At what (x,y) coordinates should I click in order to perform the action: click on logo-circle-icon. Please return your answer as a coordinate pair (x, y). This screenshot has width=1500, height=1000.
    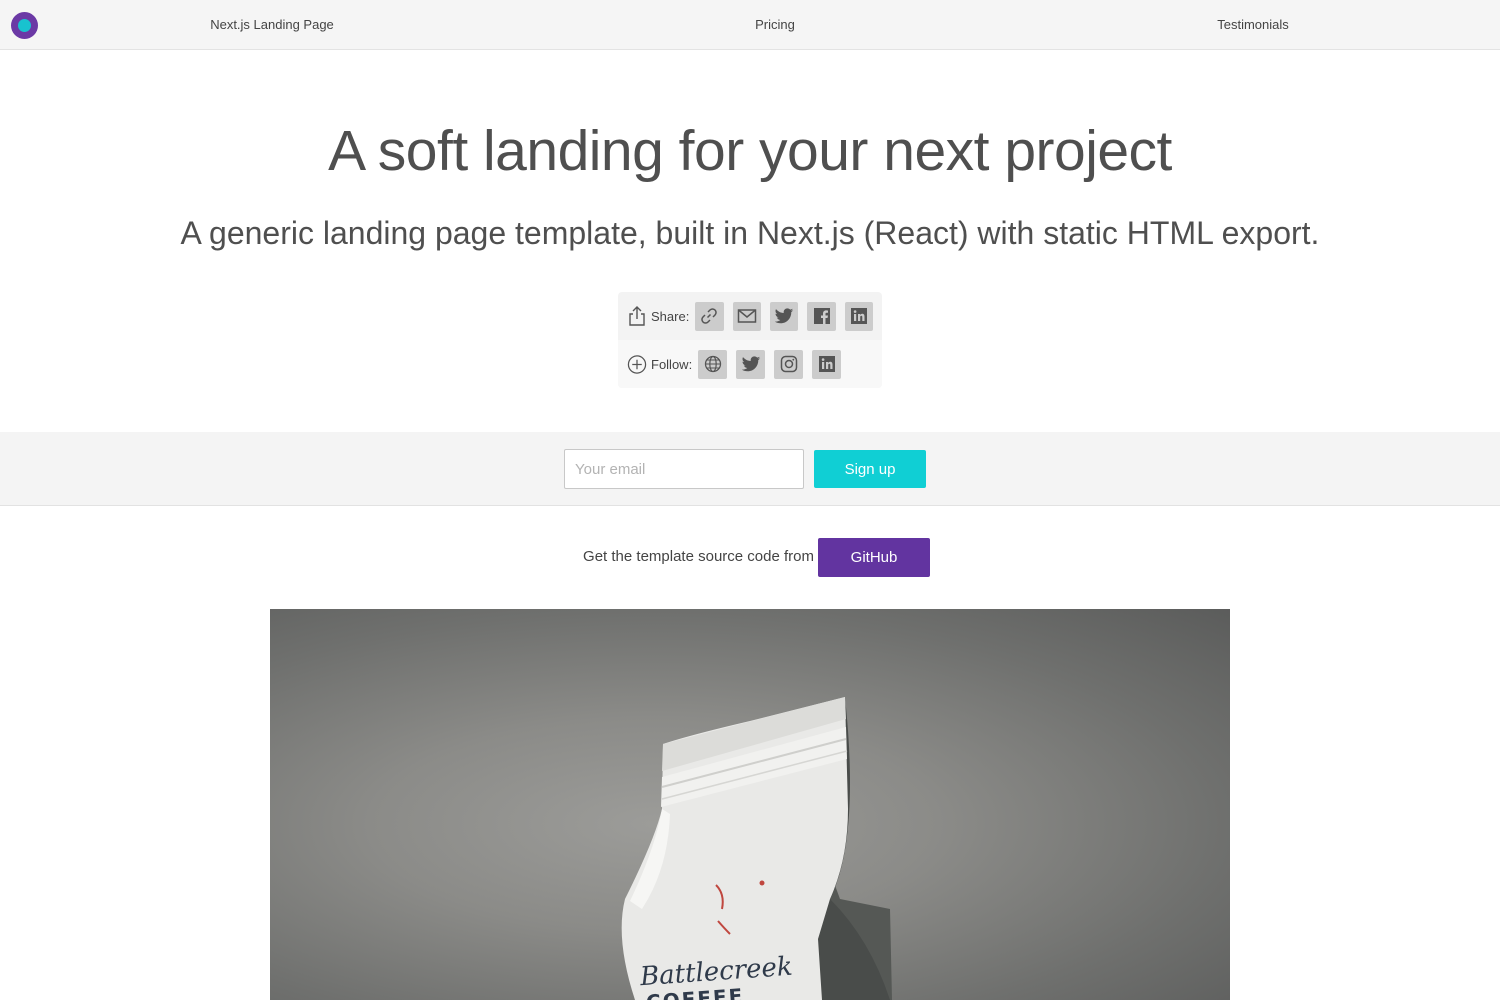
    Looking at the image, I should click on (24, 25).